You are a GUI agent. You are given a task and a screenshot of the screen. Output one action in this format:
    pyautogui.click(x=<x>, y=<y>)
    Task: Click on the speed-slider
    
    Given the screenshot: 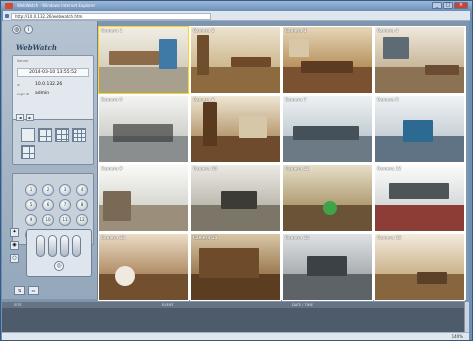 What is the action you would take?
    pyautogui.click(x=76, y=246)
    